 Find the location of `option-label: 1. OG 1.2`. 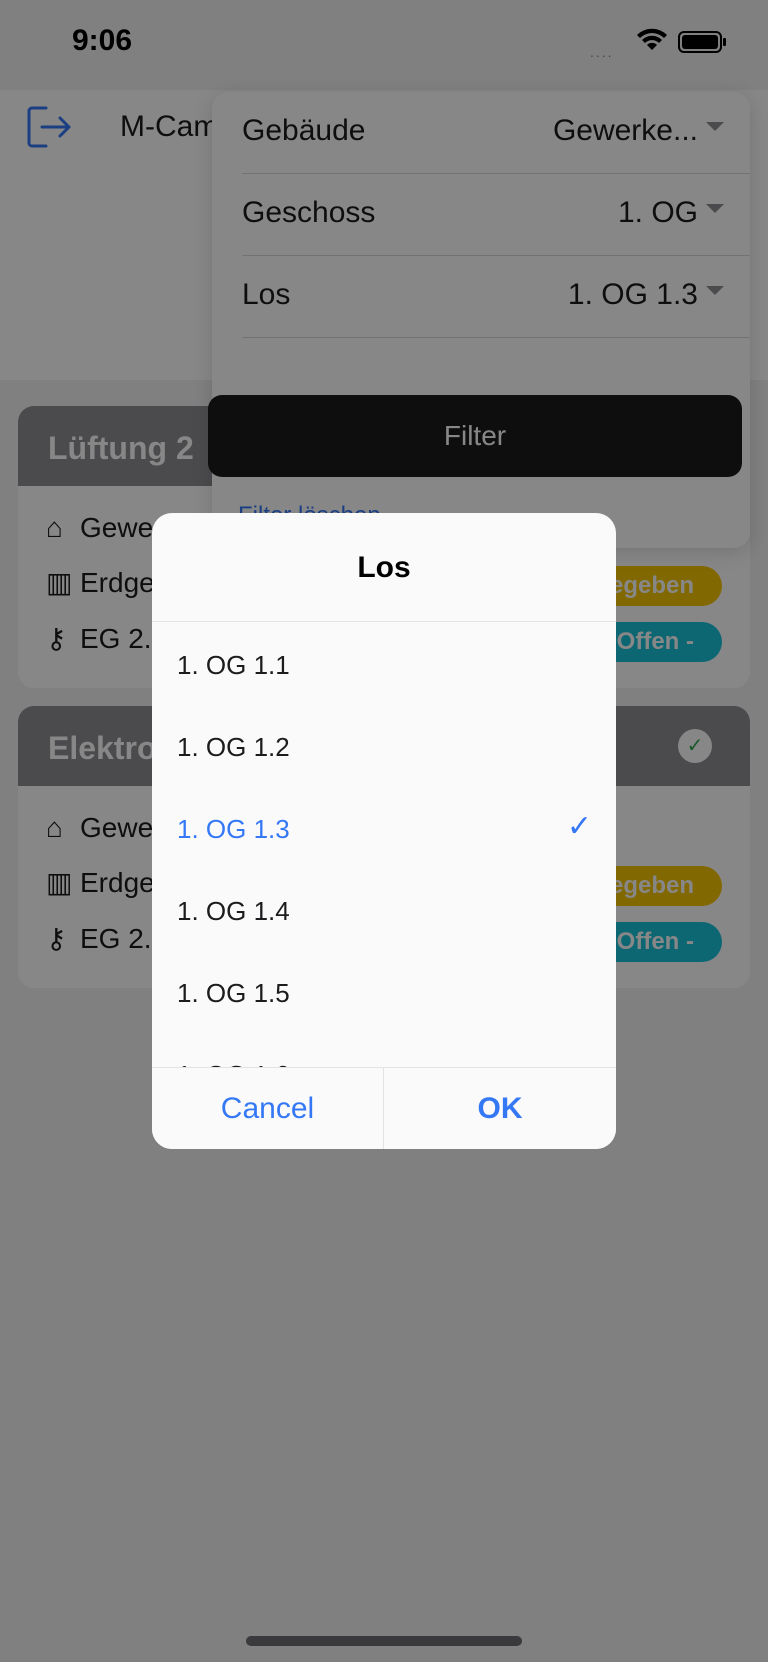

option-label: 1. OG 1.2 is located at coordinates (233, 747).